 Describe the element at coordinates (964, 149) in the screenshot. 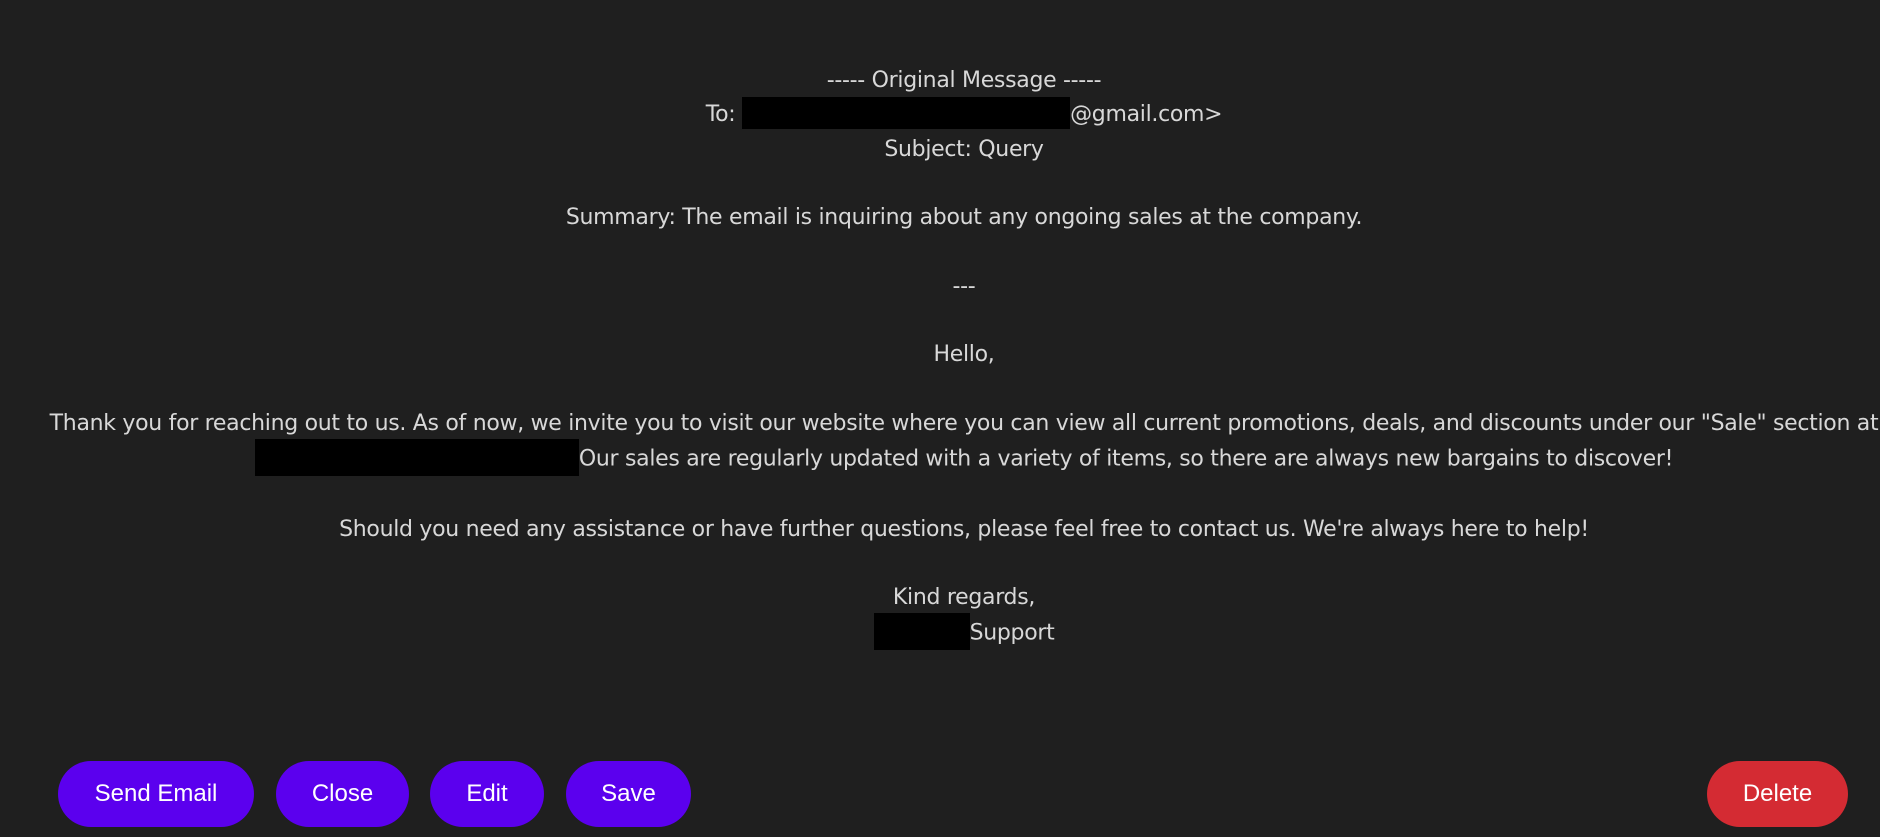

I see `subject-line: Subject: Query` at that location.